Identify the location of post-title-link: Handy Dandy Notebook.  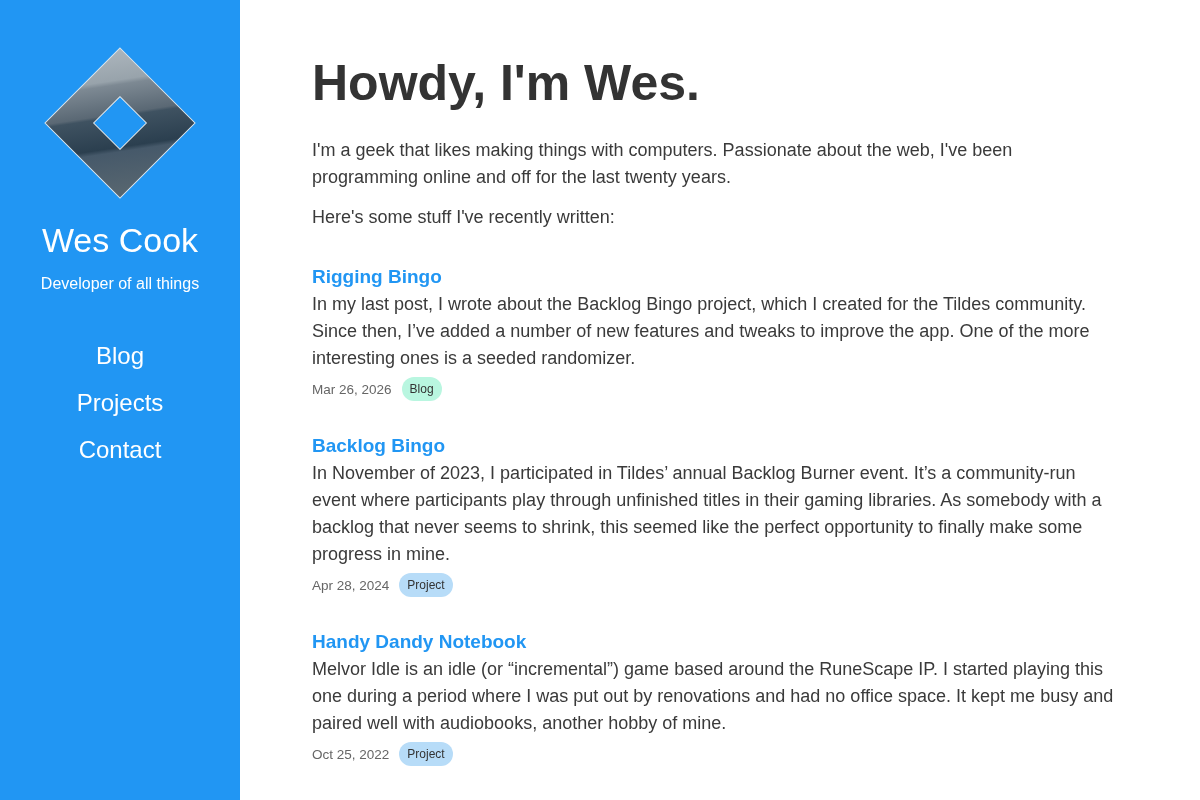
(419, 641).